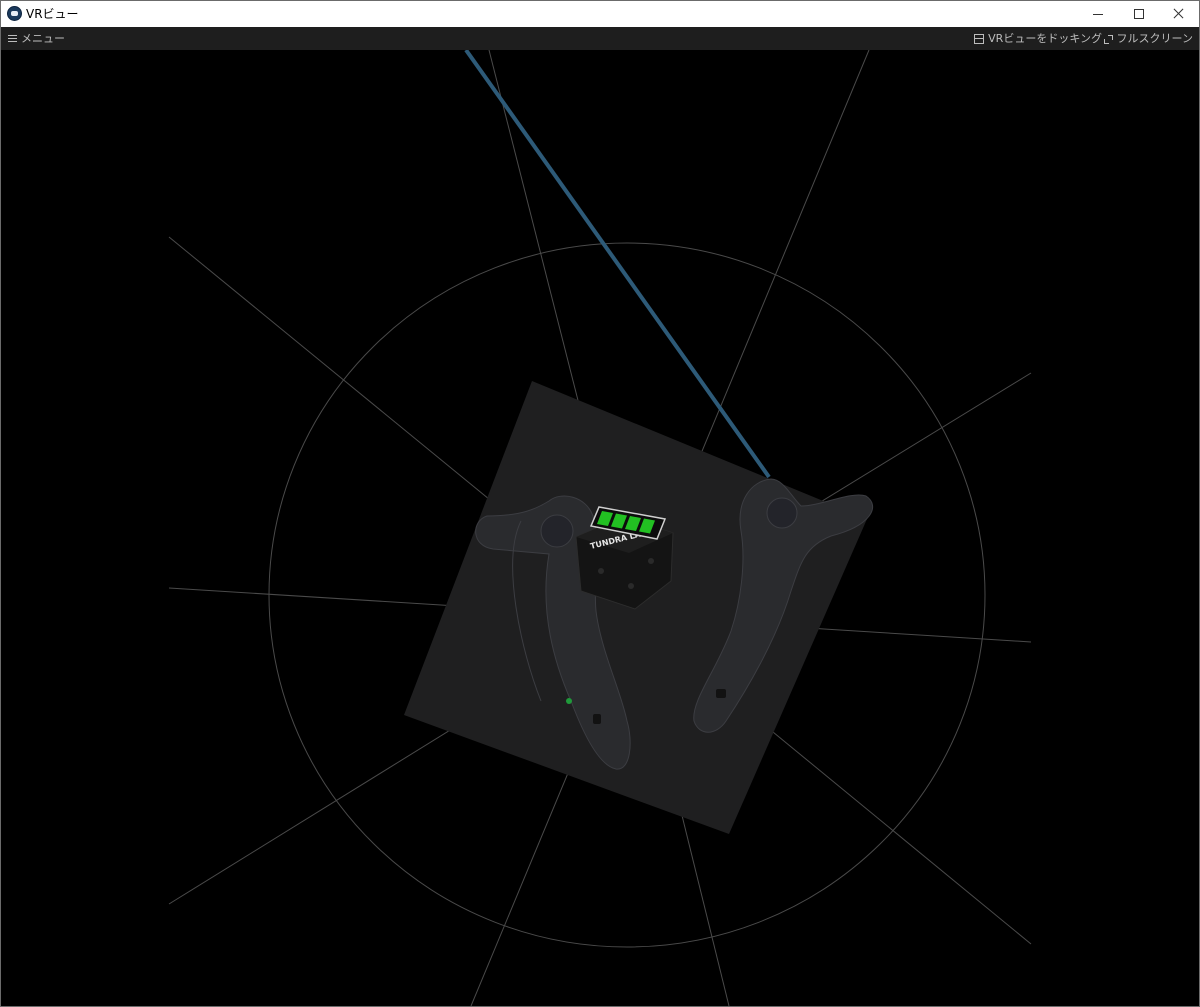  I want to click on fullscreen-icon, so click(1108, 39).